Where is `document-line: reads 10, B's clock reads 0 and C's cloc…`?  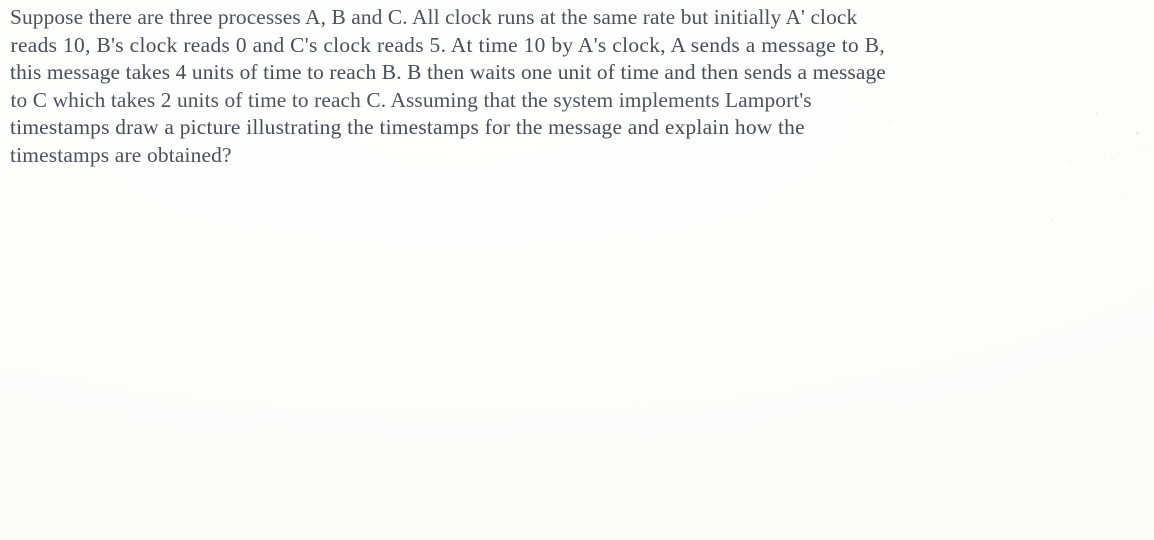 document-line: reads 10, B's clock reads 0 and C's cloc… is located at coordinates (448, 44).